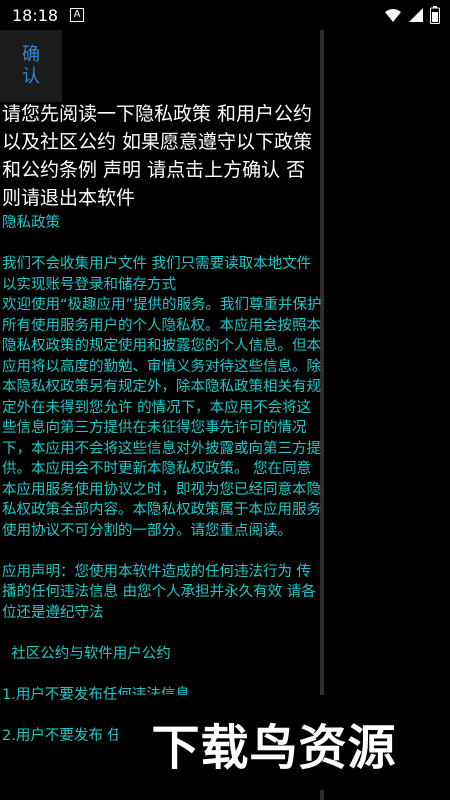 This screenshot has width=450, height=800. Describe the element at coordinates (416, 15) in the screenshot. I see `signal-icon` at that location.